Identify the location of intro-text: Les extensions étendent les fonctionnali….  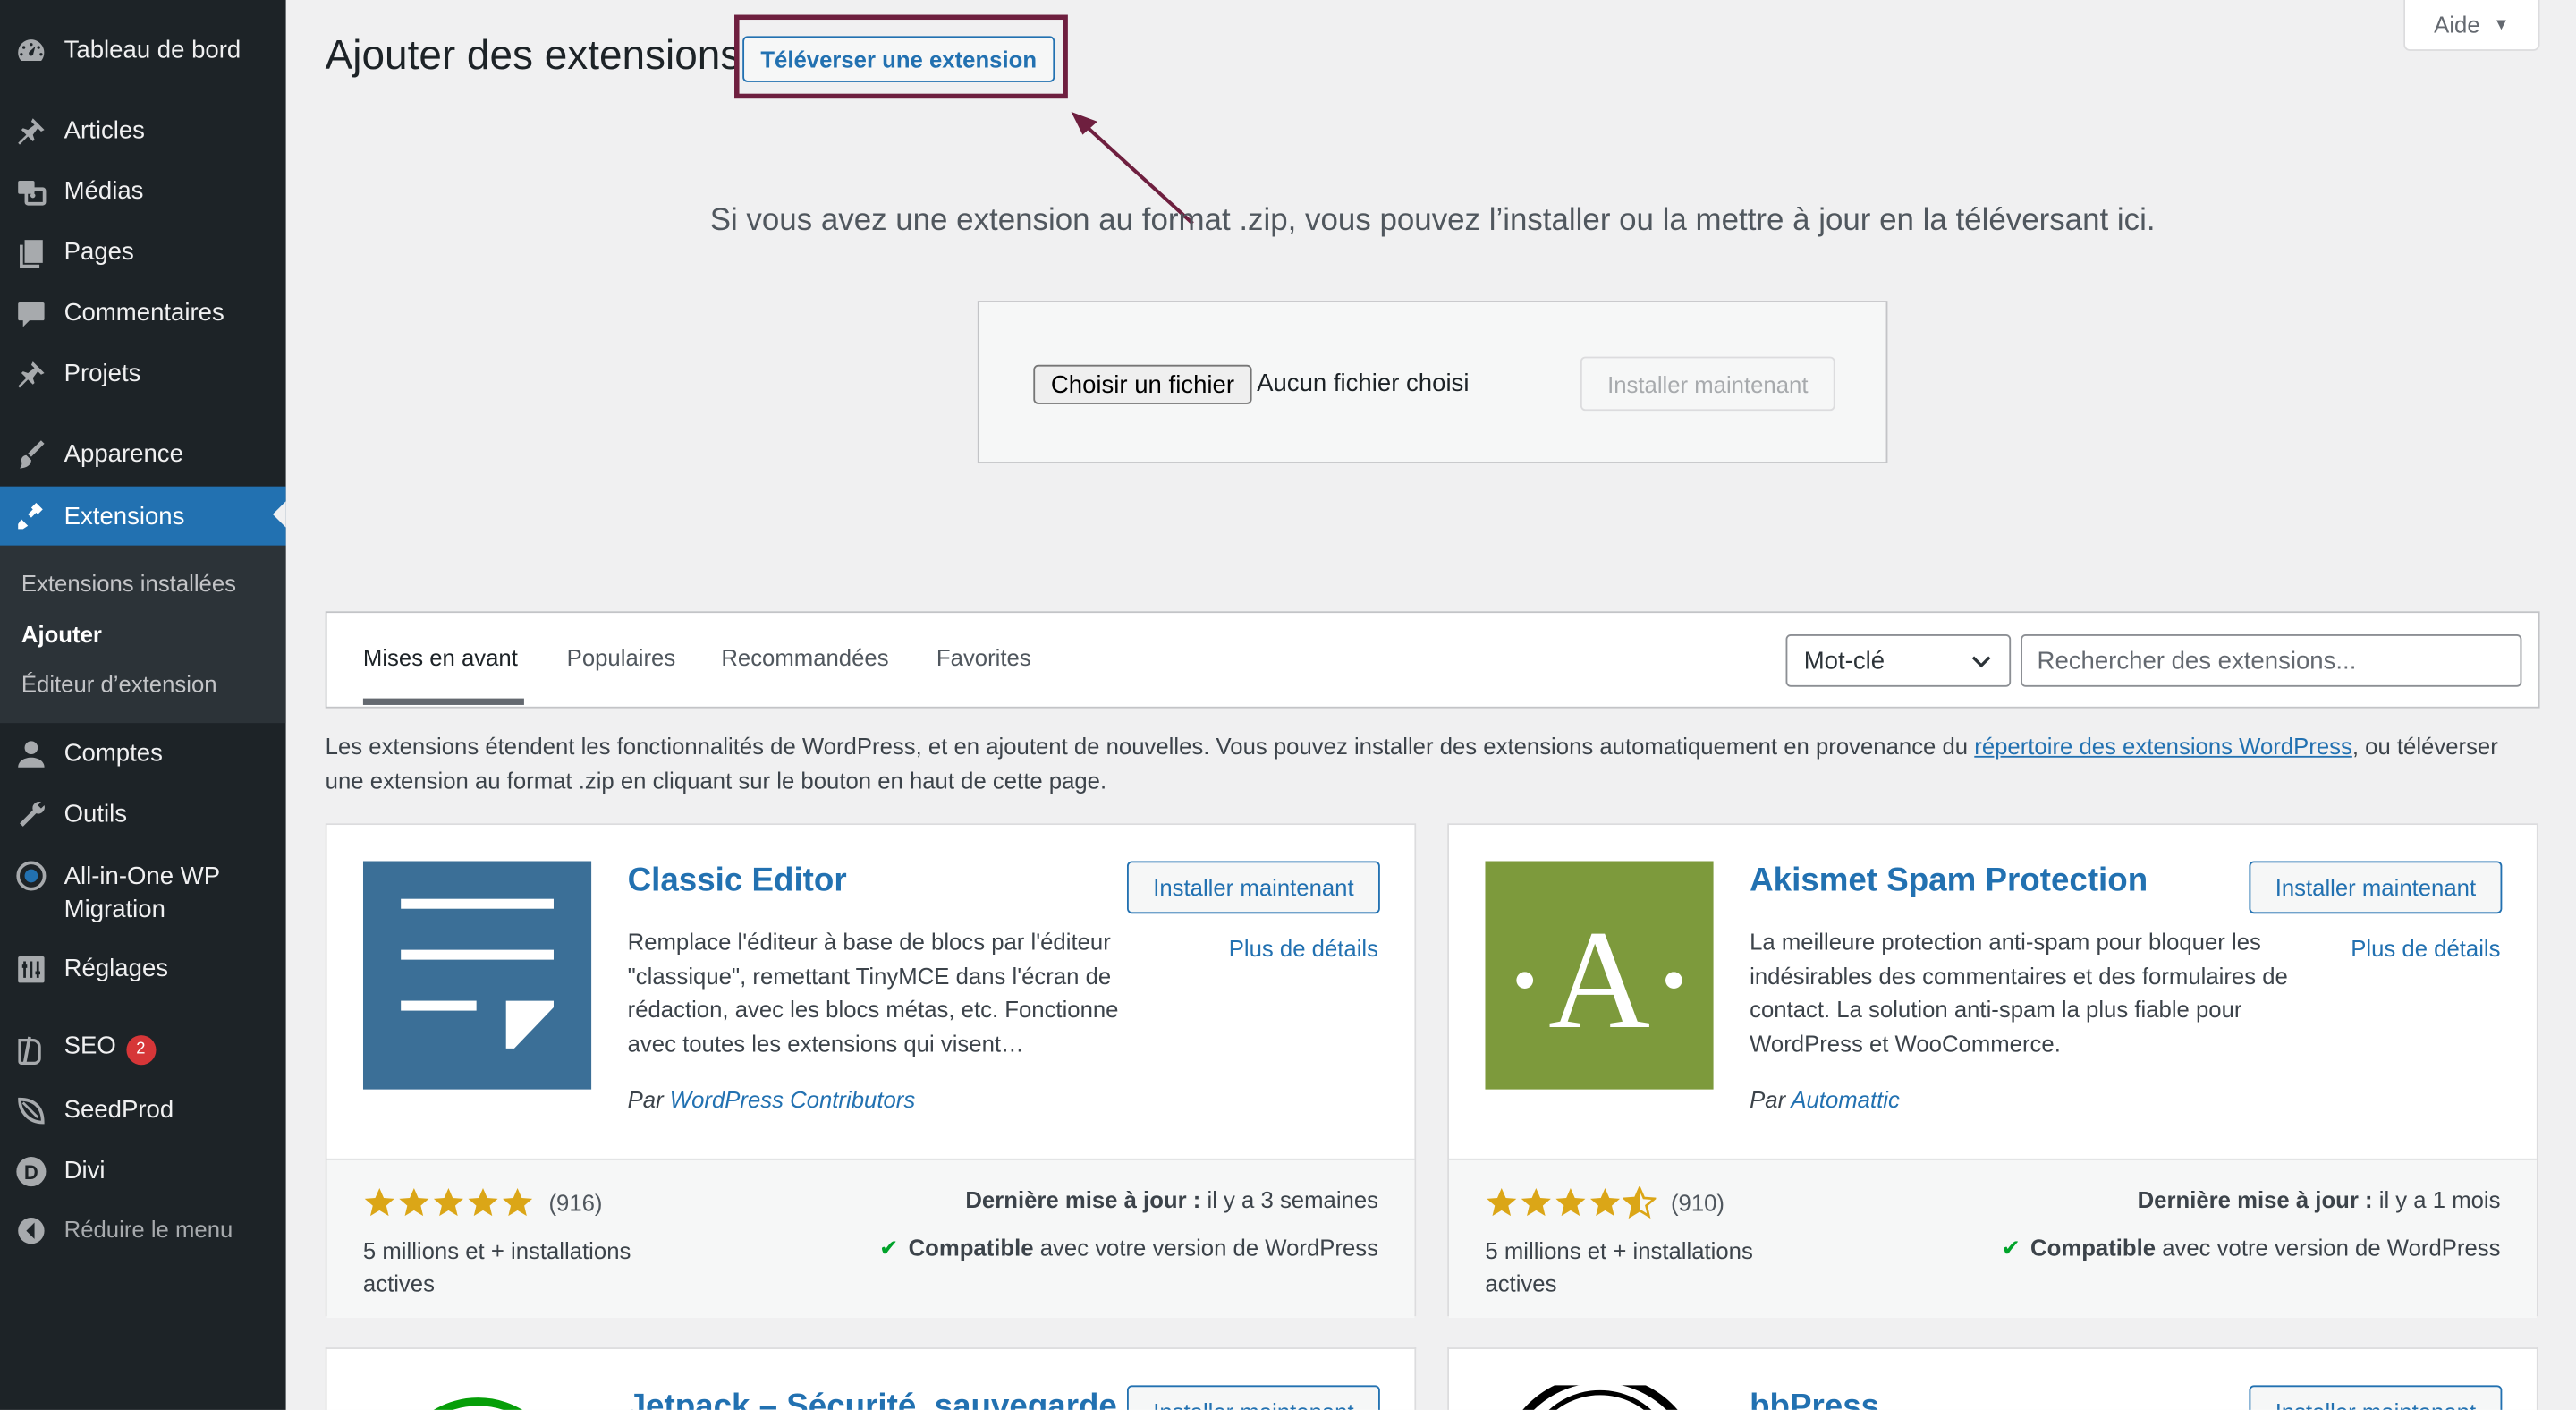
(1433, 765).